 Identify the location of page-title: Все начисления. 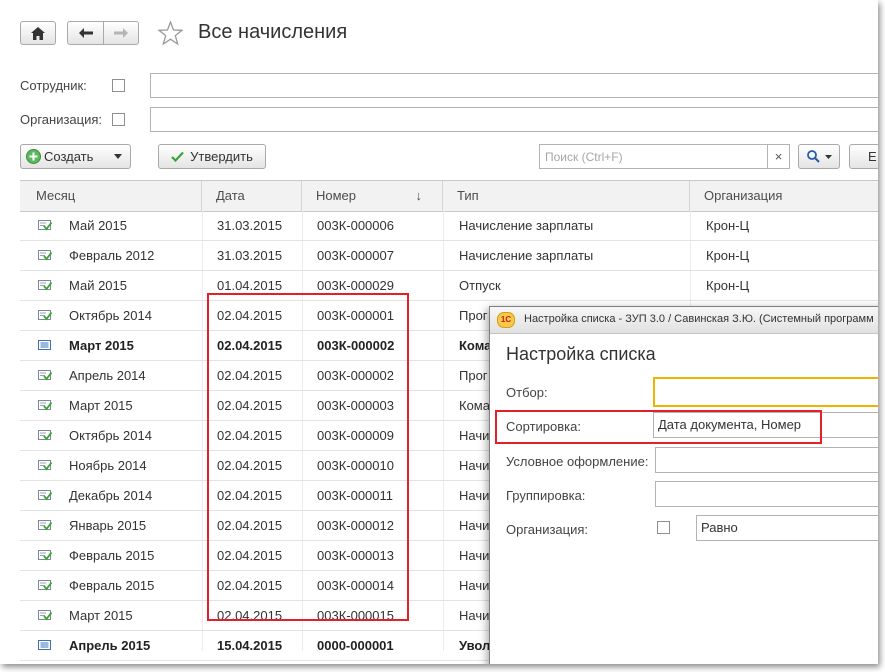
(273, 32).